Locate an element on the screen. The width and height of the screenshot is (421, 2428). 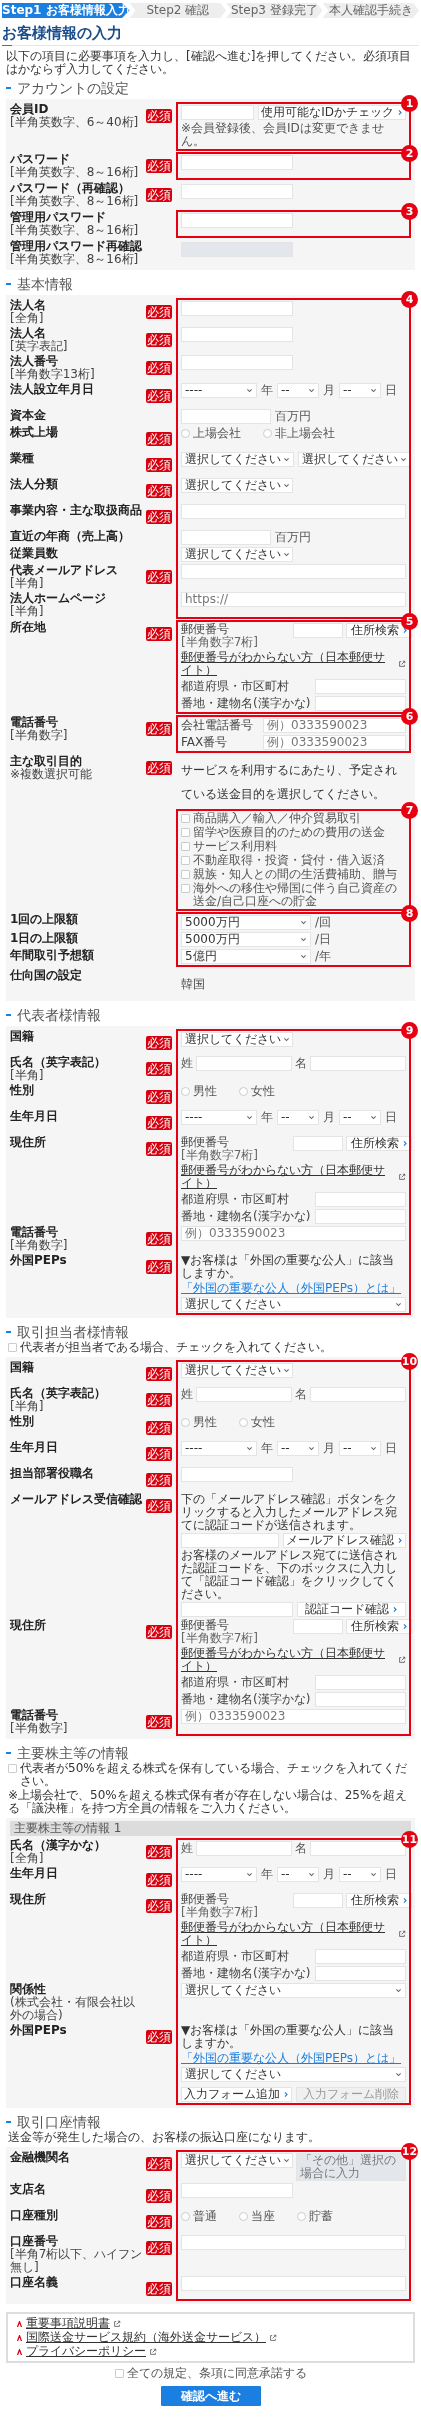
document-link: 重要事項説明書 is located at coordinates (68, 2323).